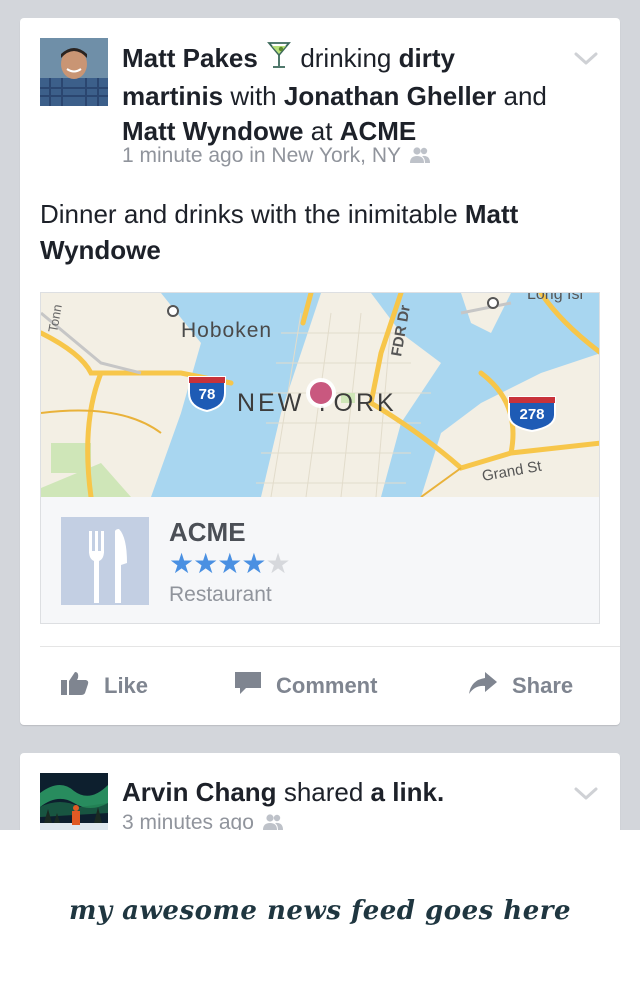 This screenshot has height=1000, width=640. I want to click on with-word: with, so click(253, 96).